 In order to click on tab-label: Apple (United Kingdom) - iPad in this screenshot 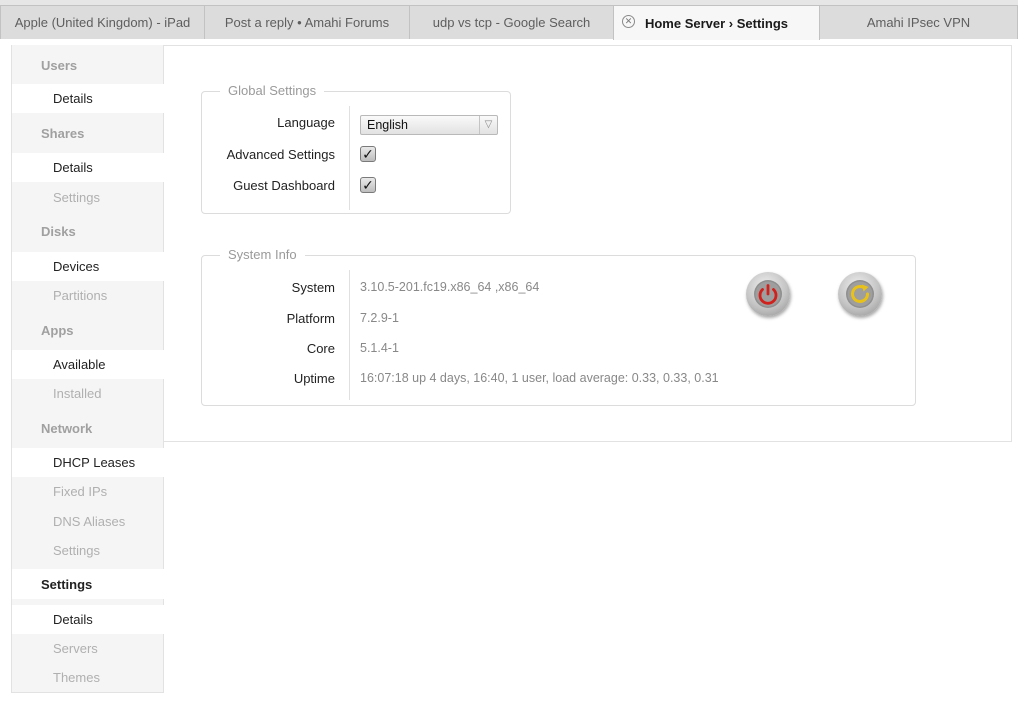, I will do `click(102, 22)`.